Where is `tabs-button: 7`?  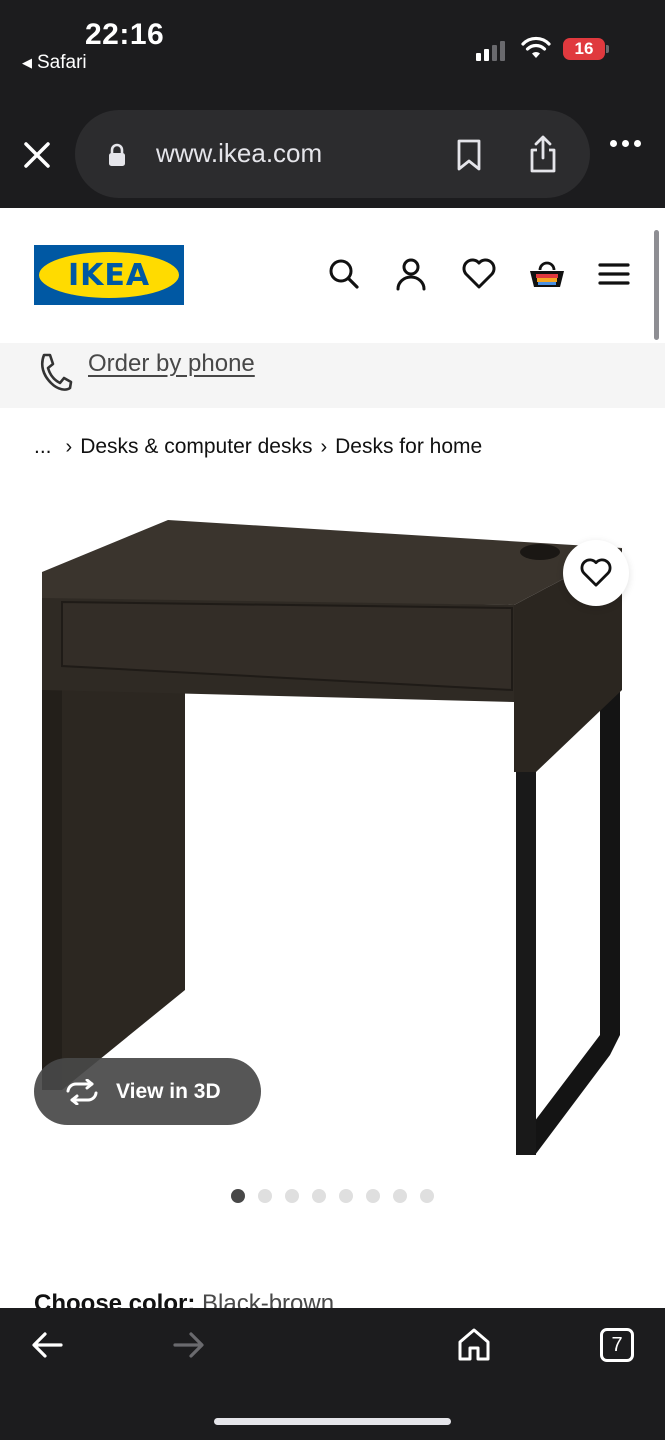 tabs-button: 7 is located at coordinates (617, 1345).